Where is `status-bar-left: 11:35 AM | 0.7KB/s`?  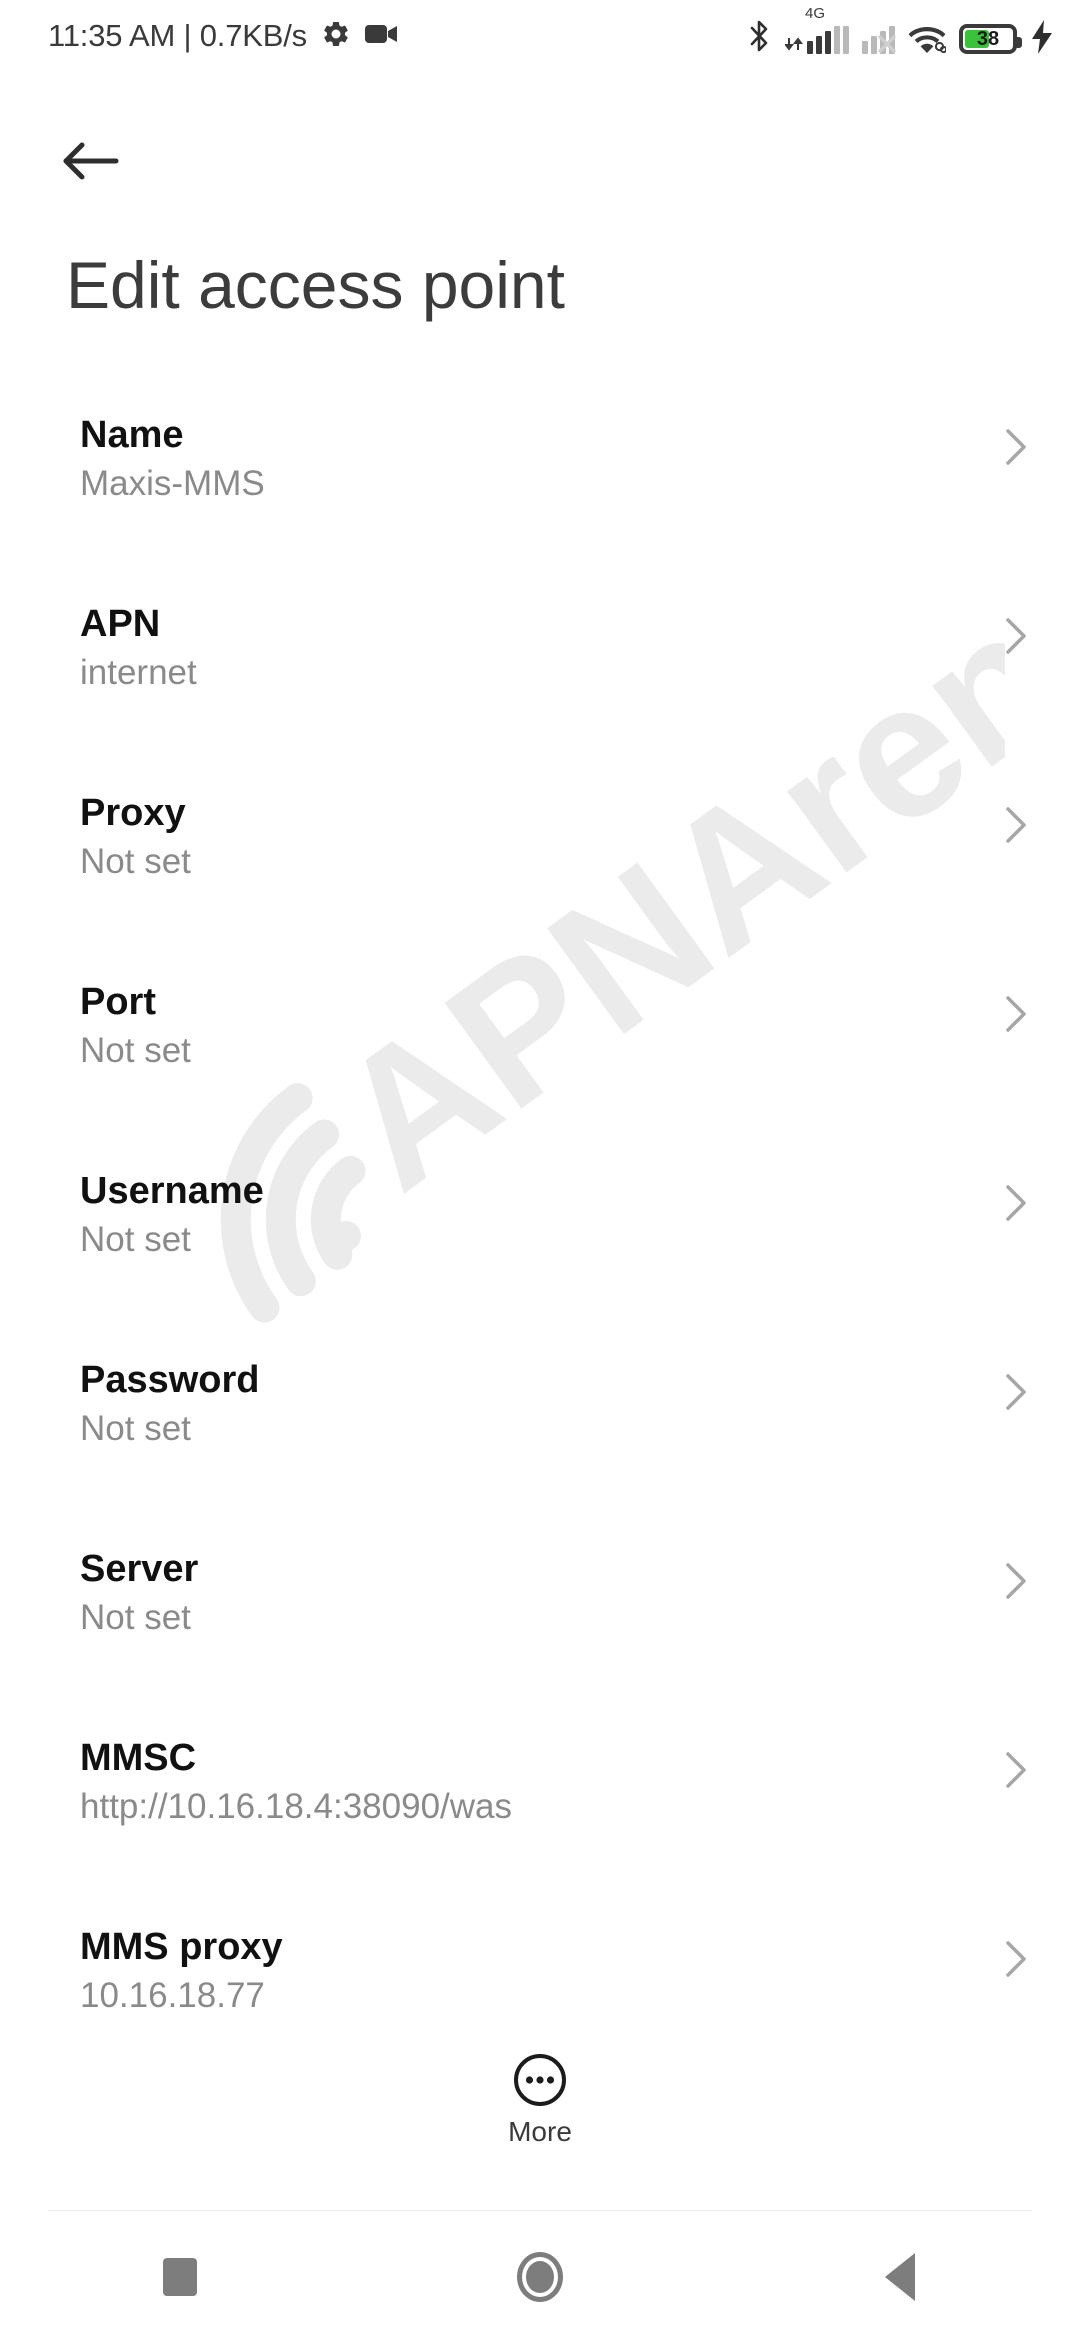
status-bar-left: 11:35 AM | 0.7KB/s is located at coordinates (223, 36).